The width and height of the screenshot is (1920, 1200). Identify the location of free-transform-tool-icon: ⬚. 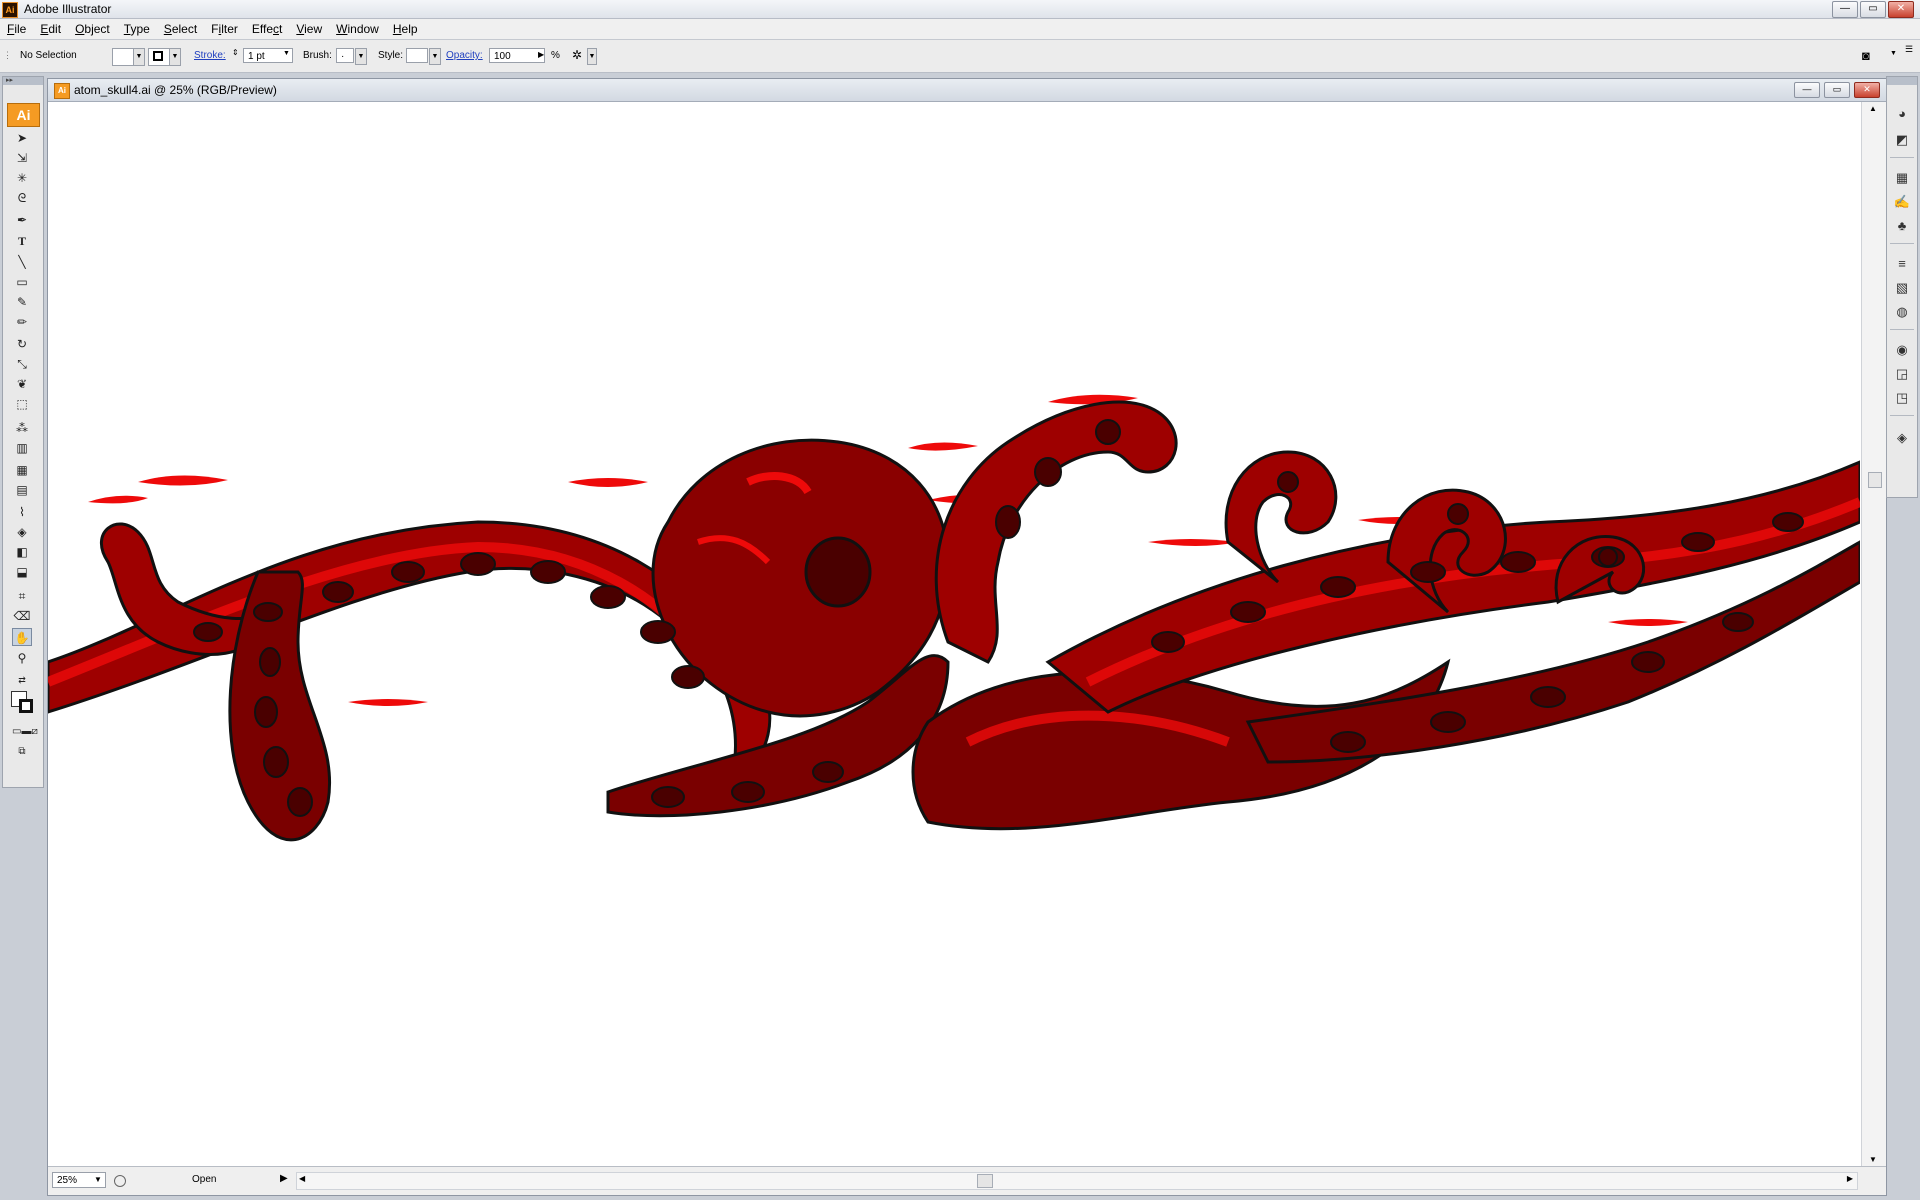
(22, 404).